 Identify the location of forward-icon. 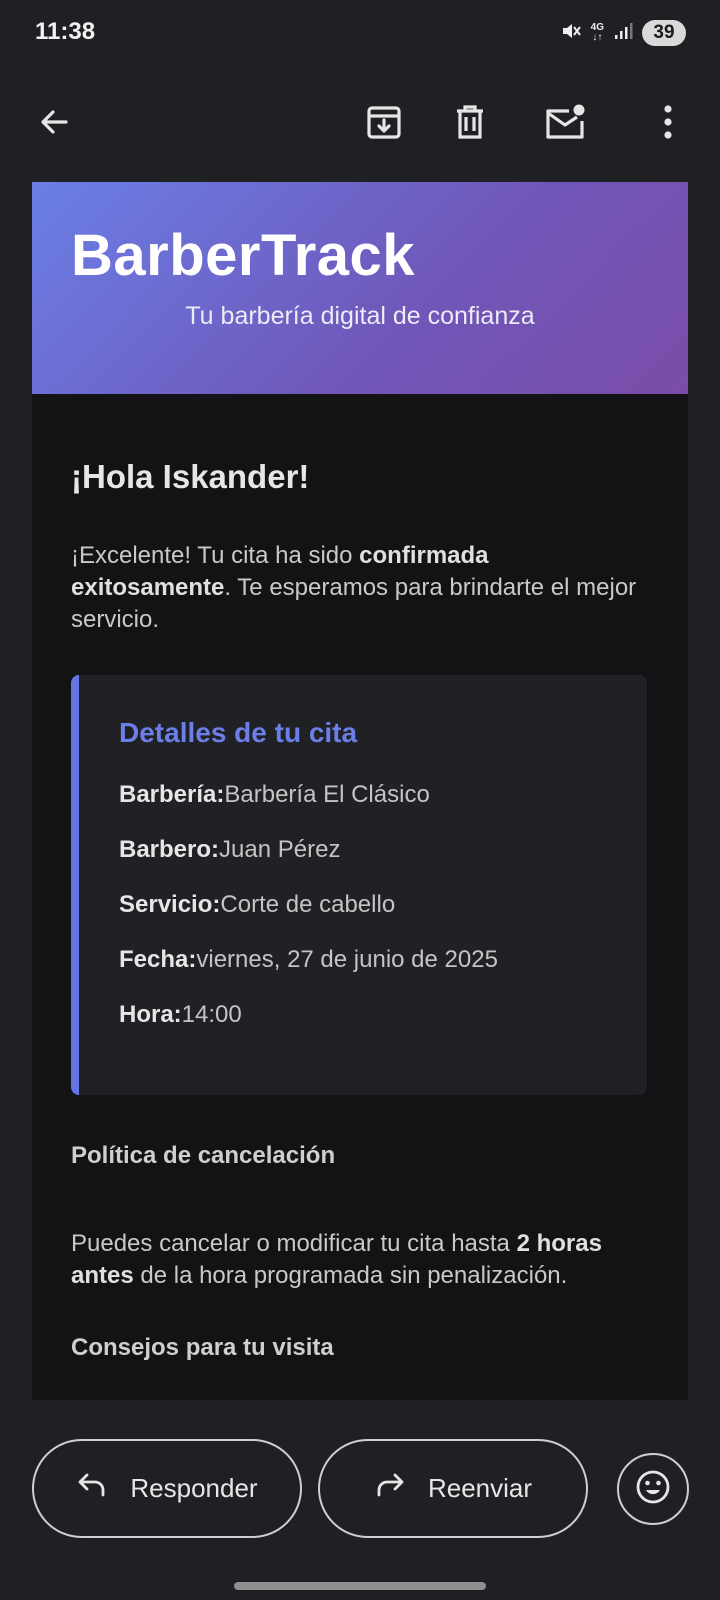
(390, 1488).